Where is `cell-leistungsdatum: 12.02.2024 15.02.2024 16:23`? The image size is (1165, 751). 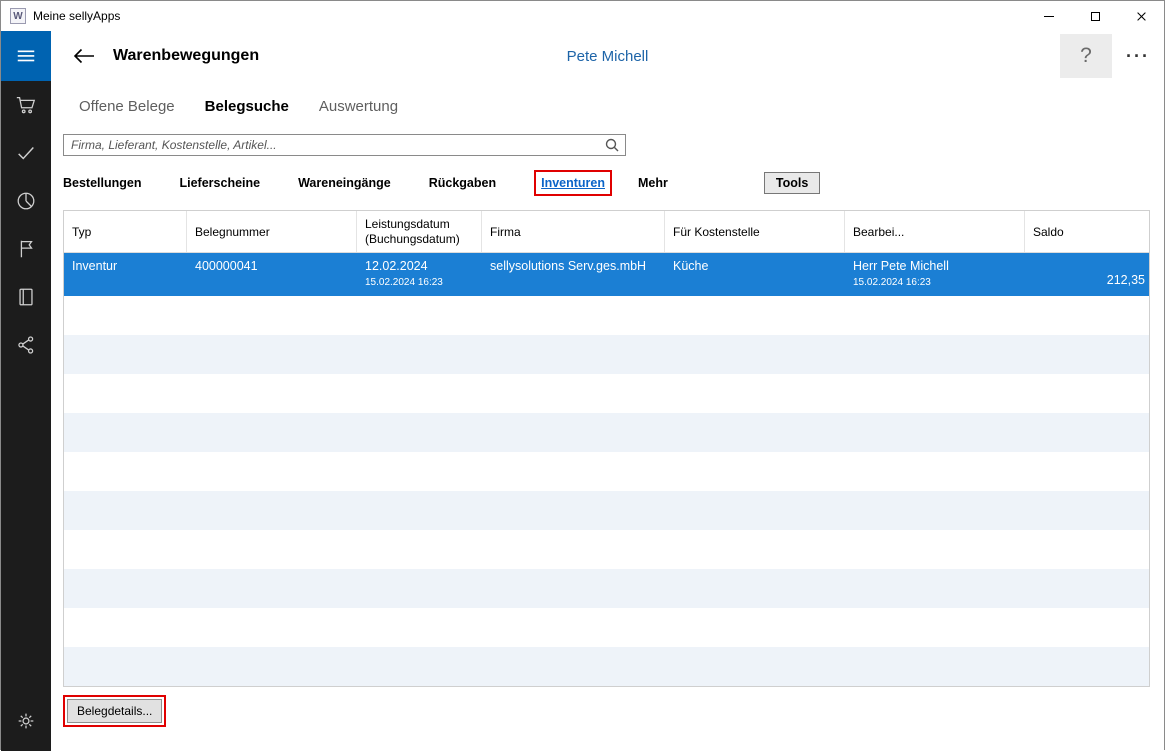 cell-leistungsdatum: 12.02.2024 15.02.2024 16:23 is located at coordinates (419, 274).